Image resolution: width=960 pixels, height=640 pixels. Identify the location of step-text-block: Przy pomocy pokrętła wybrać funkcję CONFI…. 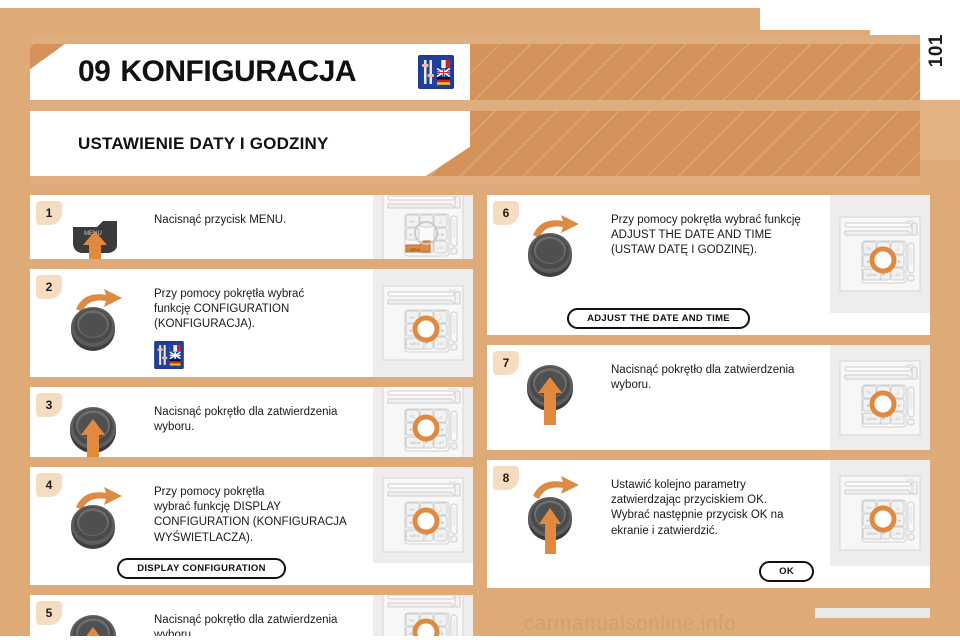
(260, 323).